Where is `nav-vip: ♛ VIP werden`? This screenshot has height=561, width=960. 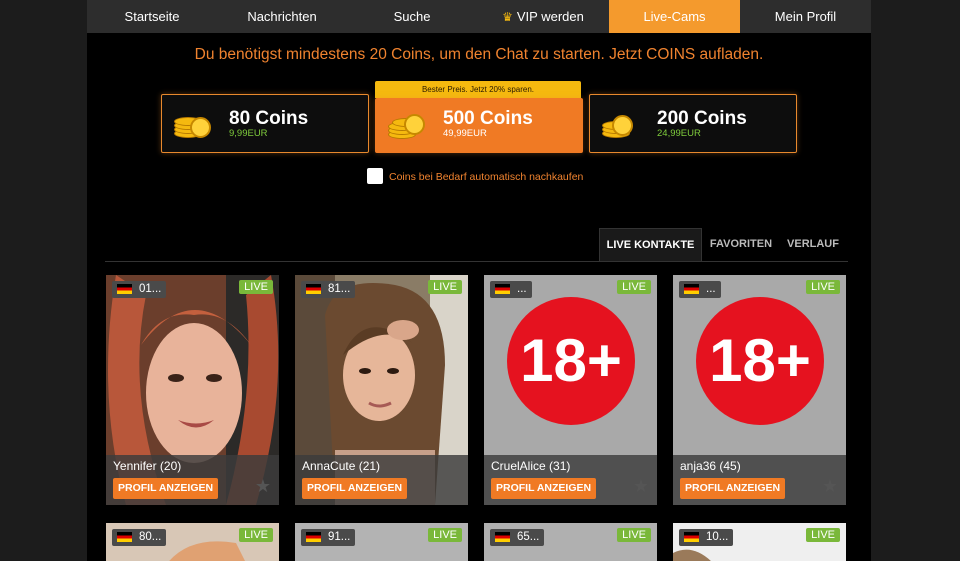
nav-vip: ♛ VIP werden is located at coordinates (543, 16).